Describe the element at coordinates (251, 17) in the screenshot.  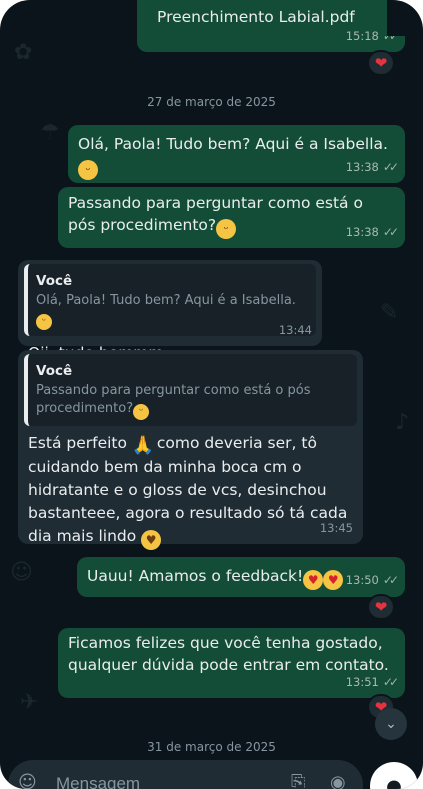
I see `document-filename: Preenchimento Labial.pdf` at that location.